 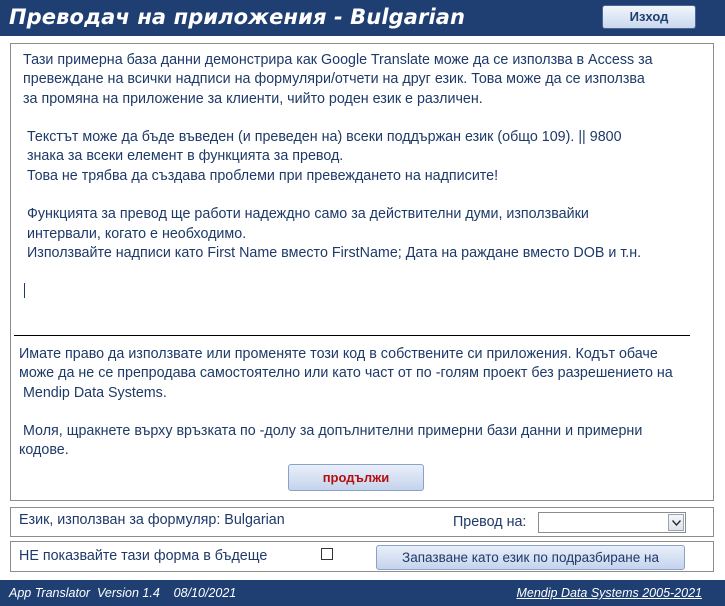 What do you see at coordinates (609, 593) in the screenshot?
I see `company-link: Mendip Data Systems 2005-2021` at bounding box center [609, 593].